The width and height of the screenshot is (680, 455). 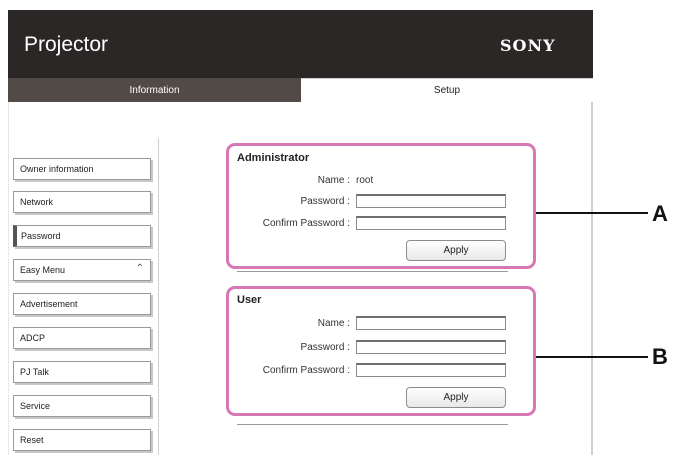 I want to click on sidebar-item-label: ADCP, so click(x=33, y=338).